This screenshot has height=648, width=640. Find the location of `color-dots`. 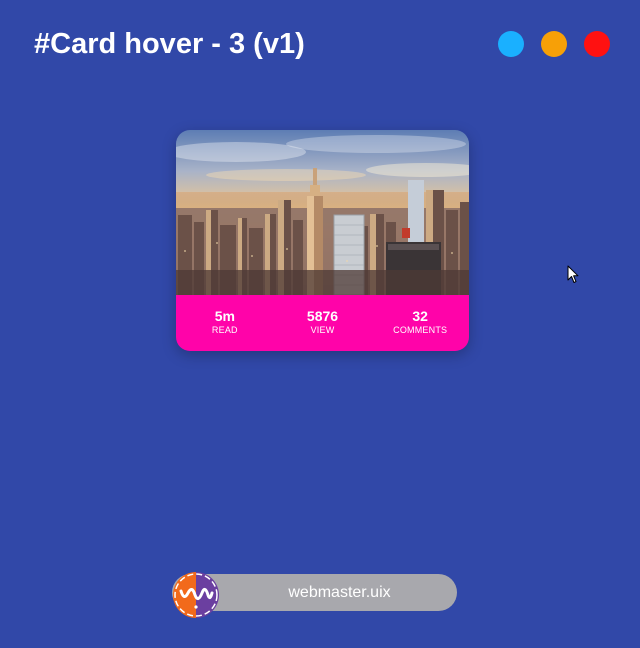

color-dots is located at coordinates (554, 44).